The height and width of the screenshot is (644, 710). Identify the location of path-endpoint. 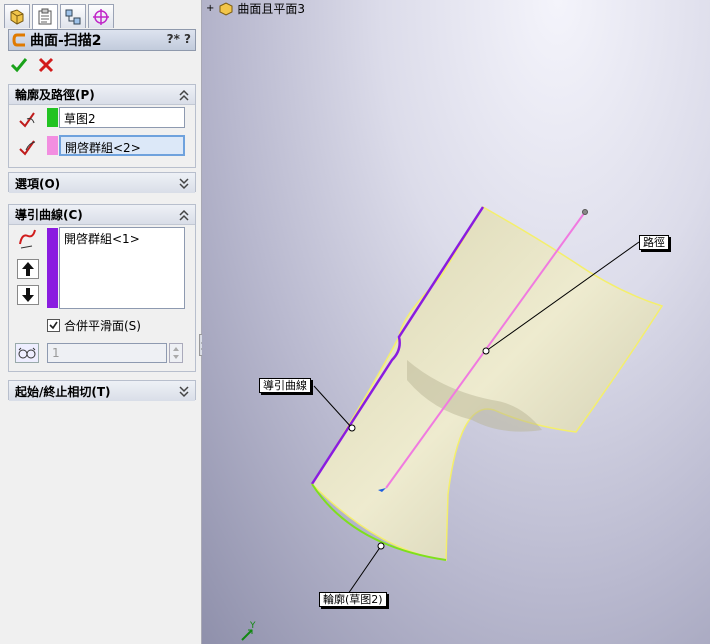
(585, 212).